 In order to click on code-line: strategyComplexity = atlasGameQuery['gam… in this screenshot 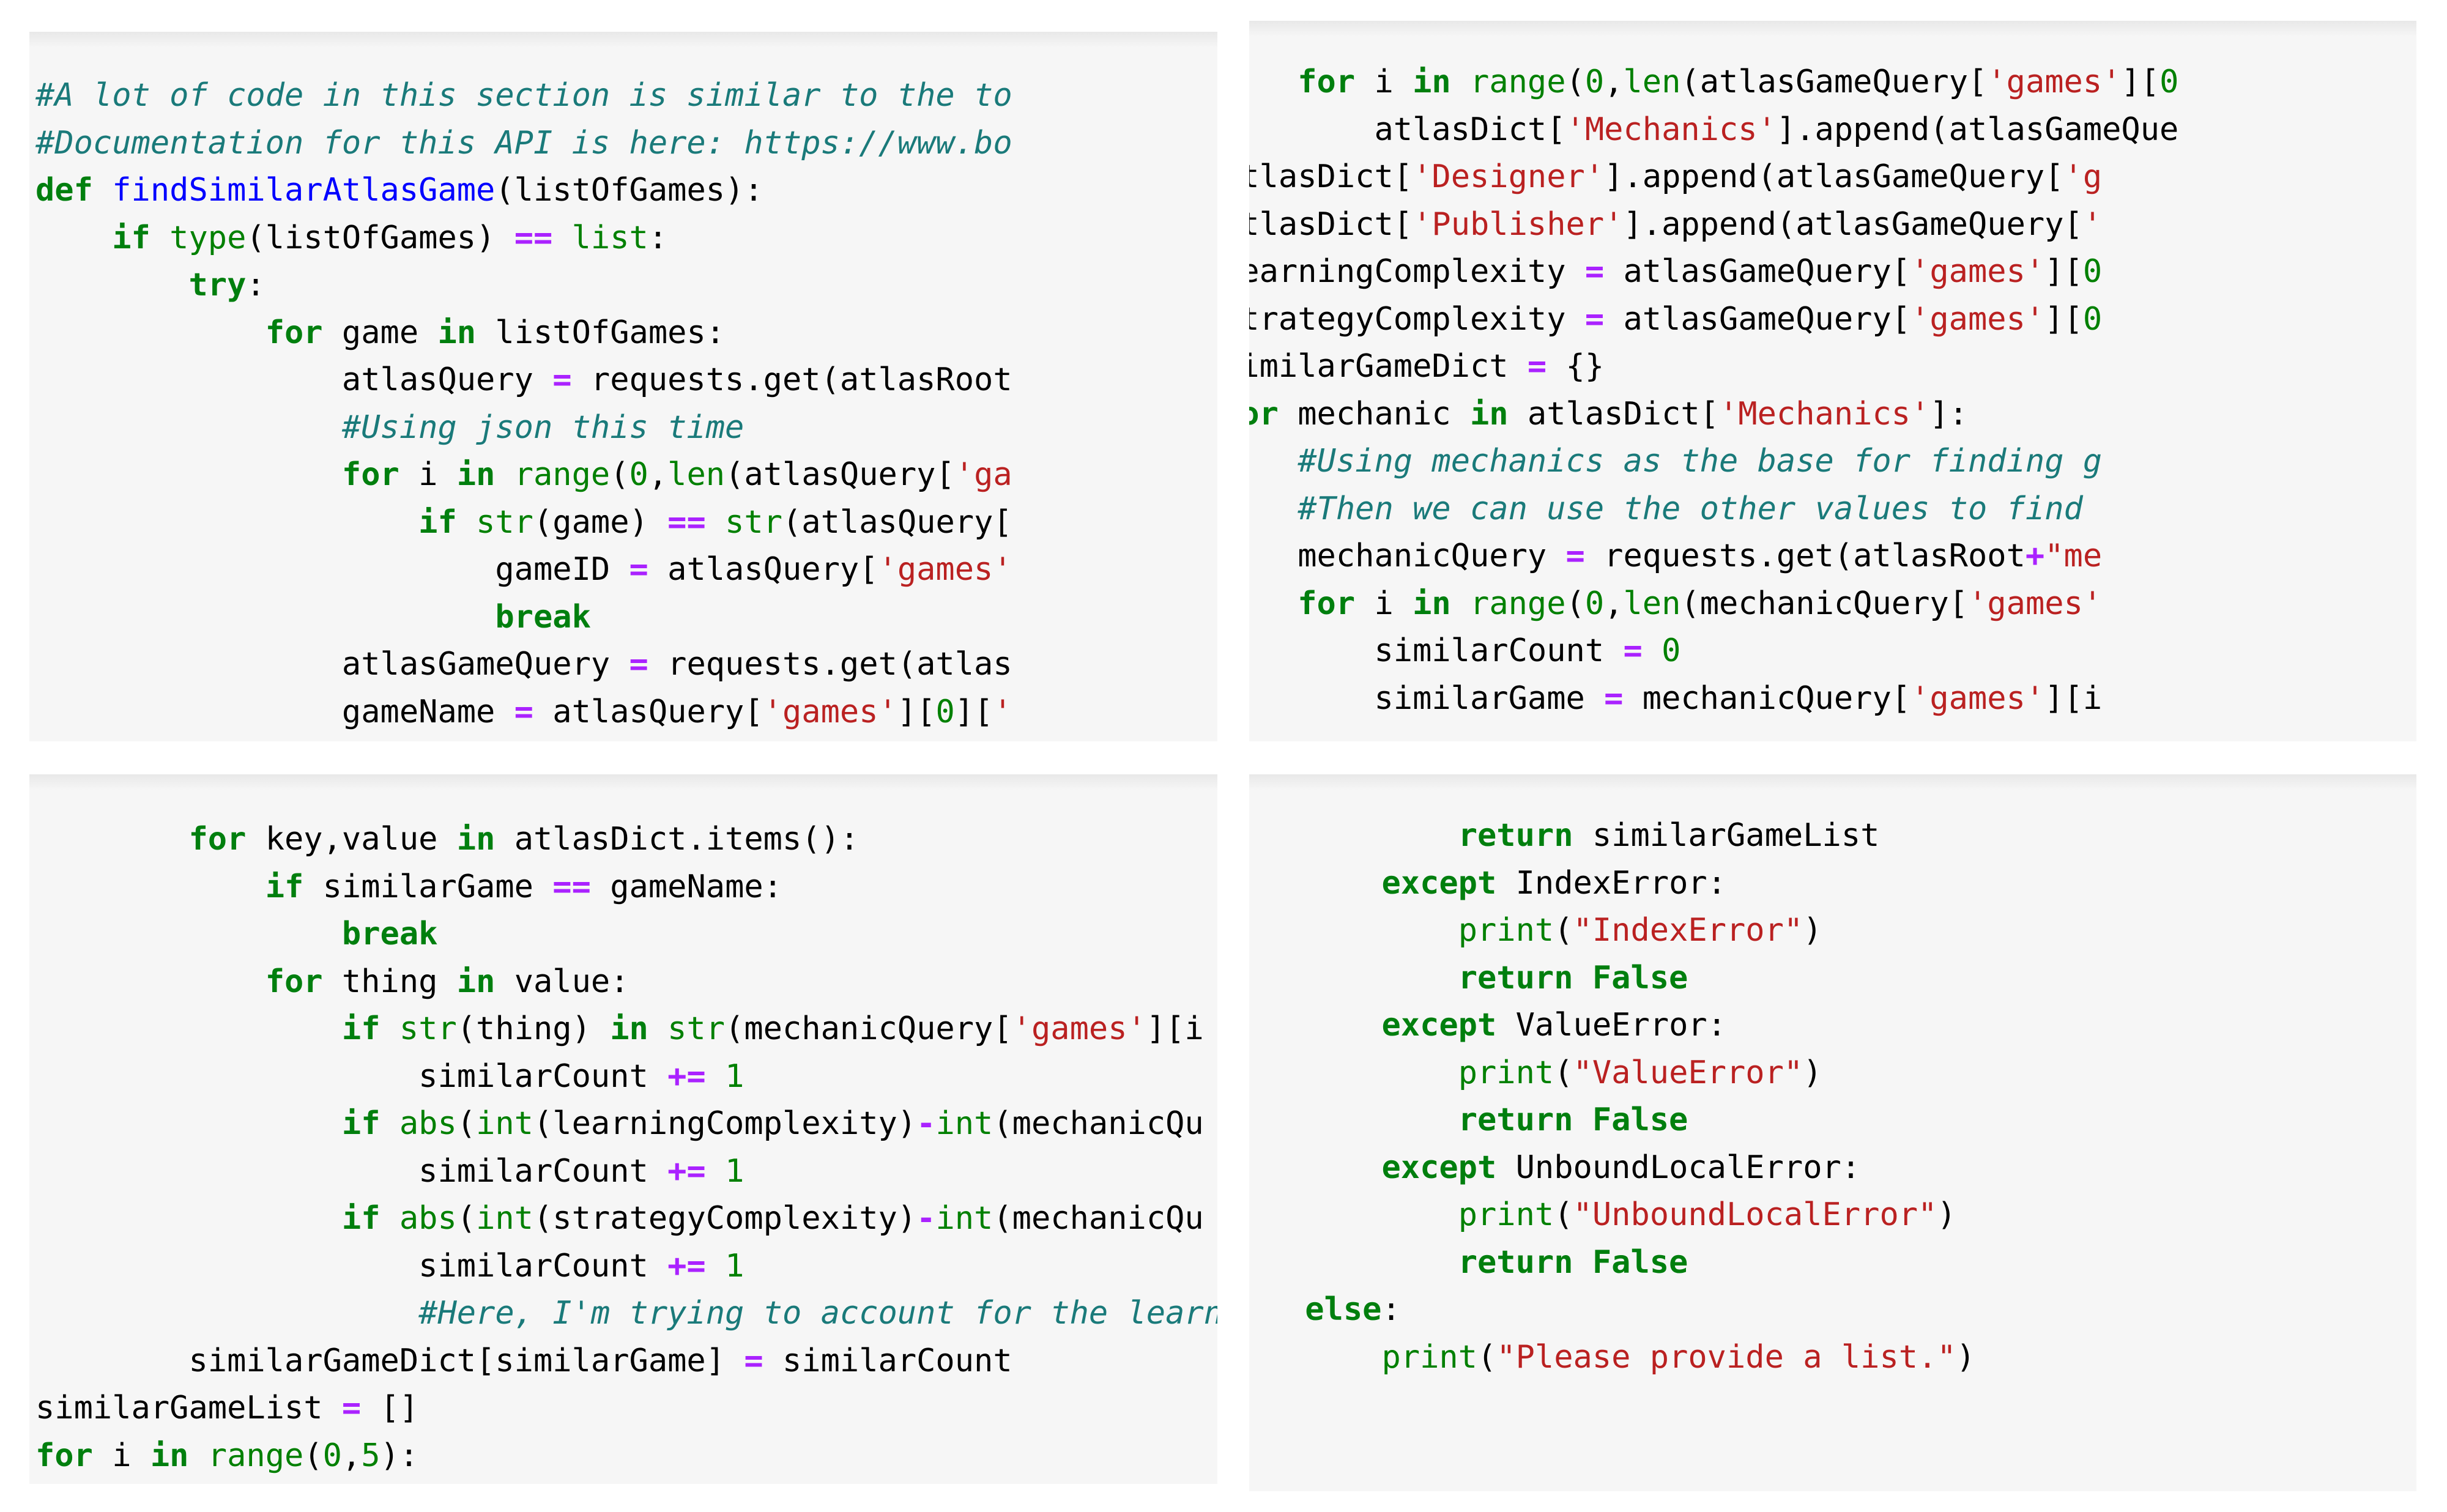, I will do `click(1675, 319)`.